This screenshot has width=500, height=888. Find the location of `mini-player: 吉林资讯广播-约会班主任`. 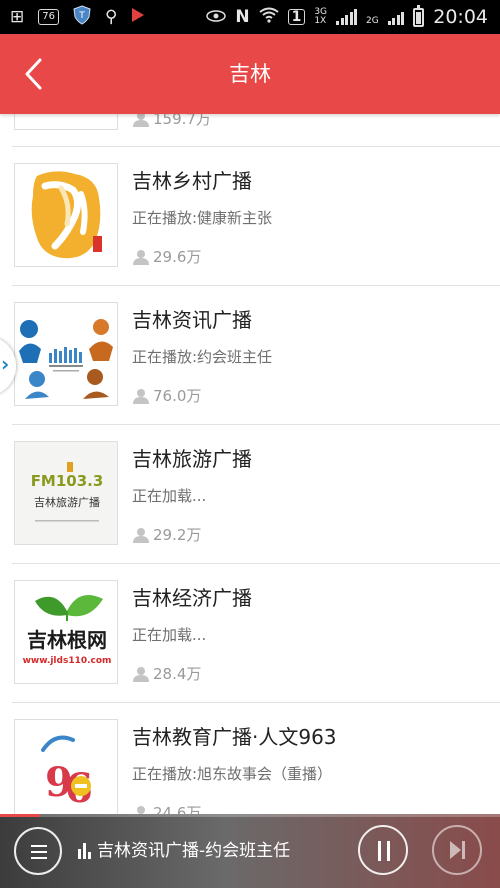

mini-player: 吉林资讯广播-约会班主任 is located at coordinates (250, 851).